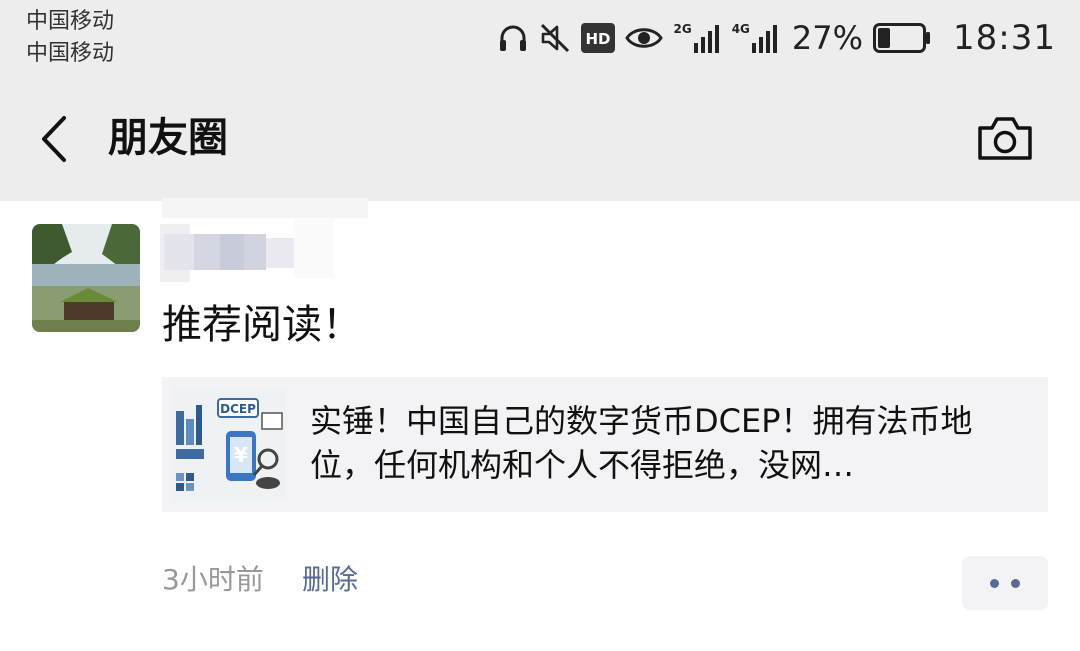 The width and height of the screenshot is (1080, 651). I want to click on carrier-1: 中国移动, so click(70, 21).